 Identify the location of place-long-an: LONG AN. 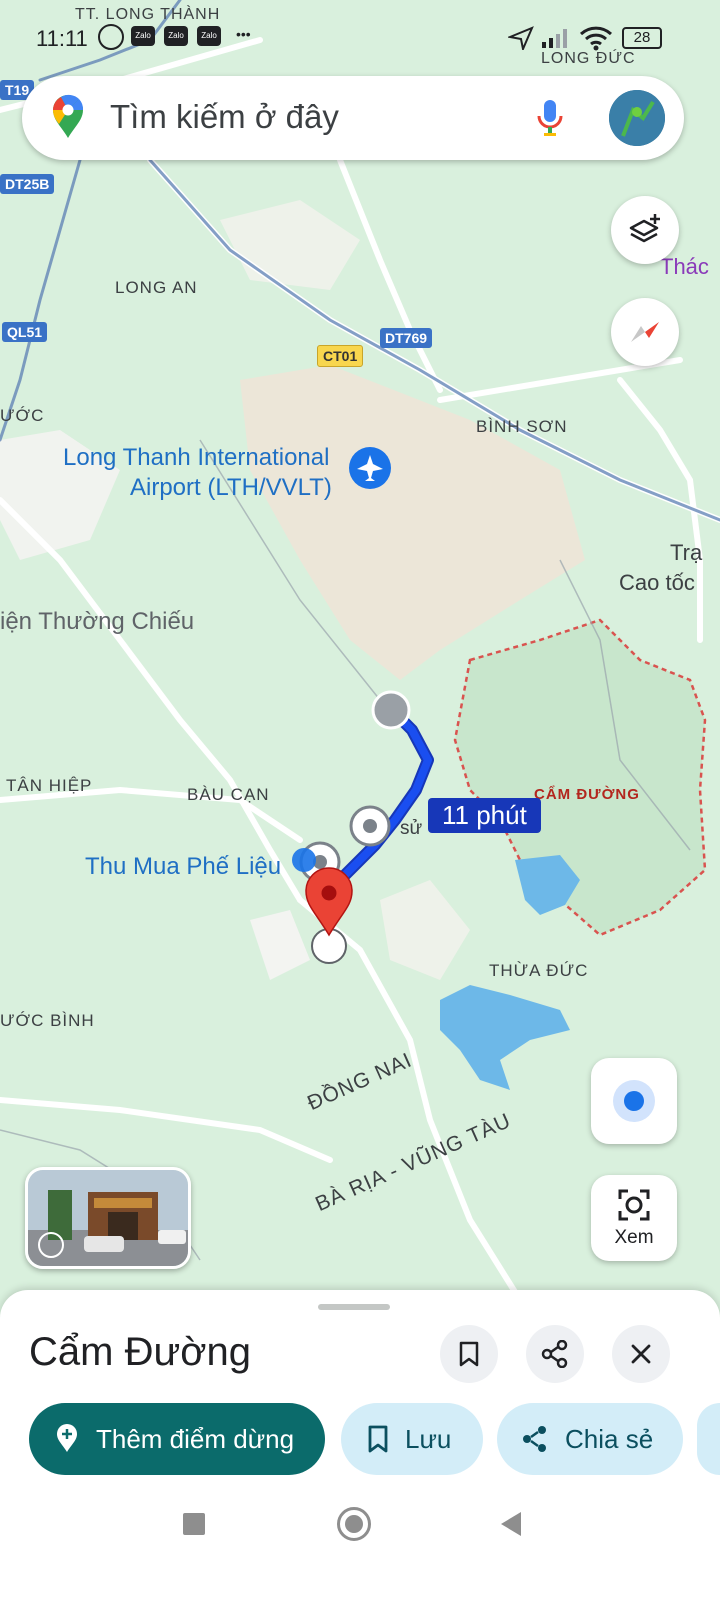
(156, 287).